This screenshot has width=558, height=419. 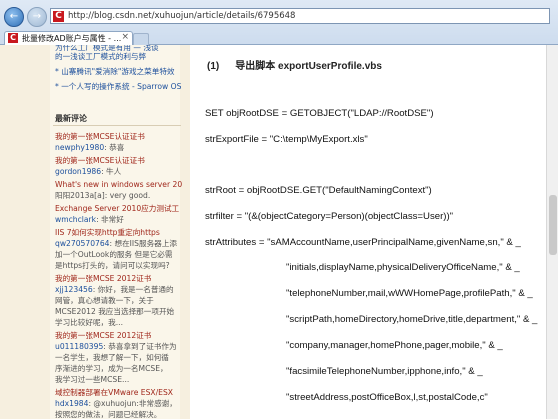 What do you see at coordinates (103, 195) in the screenshot?
I see `comment-body: 阳阳2013a[a]: very good.` at bounding box center [103, 195].